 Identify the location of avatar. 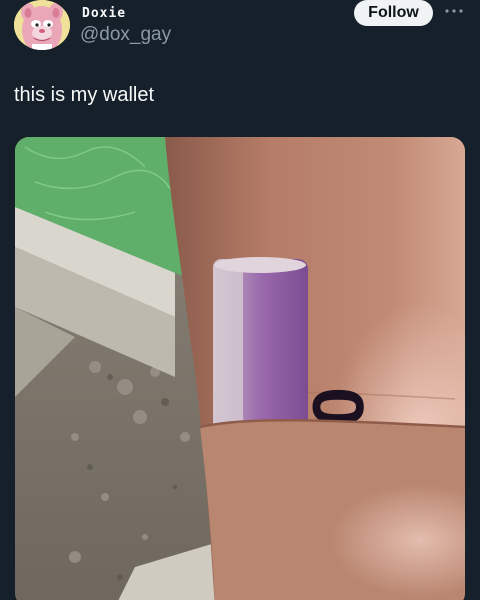
(42, 25).